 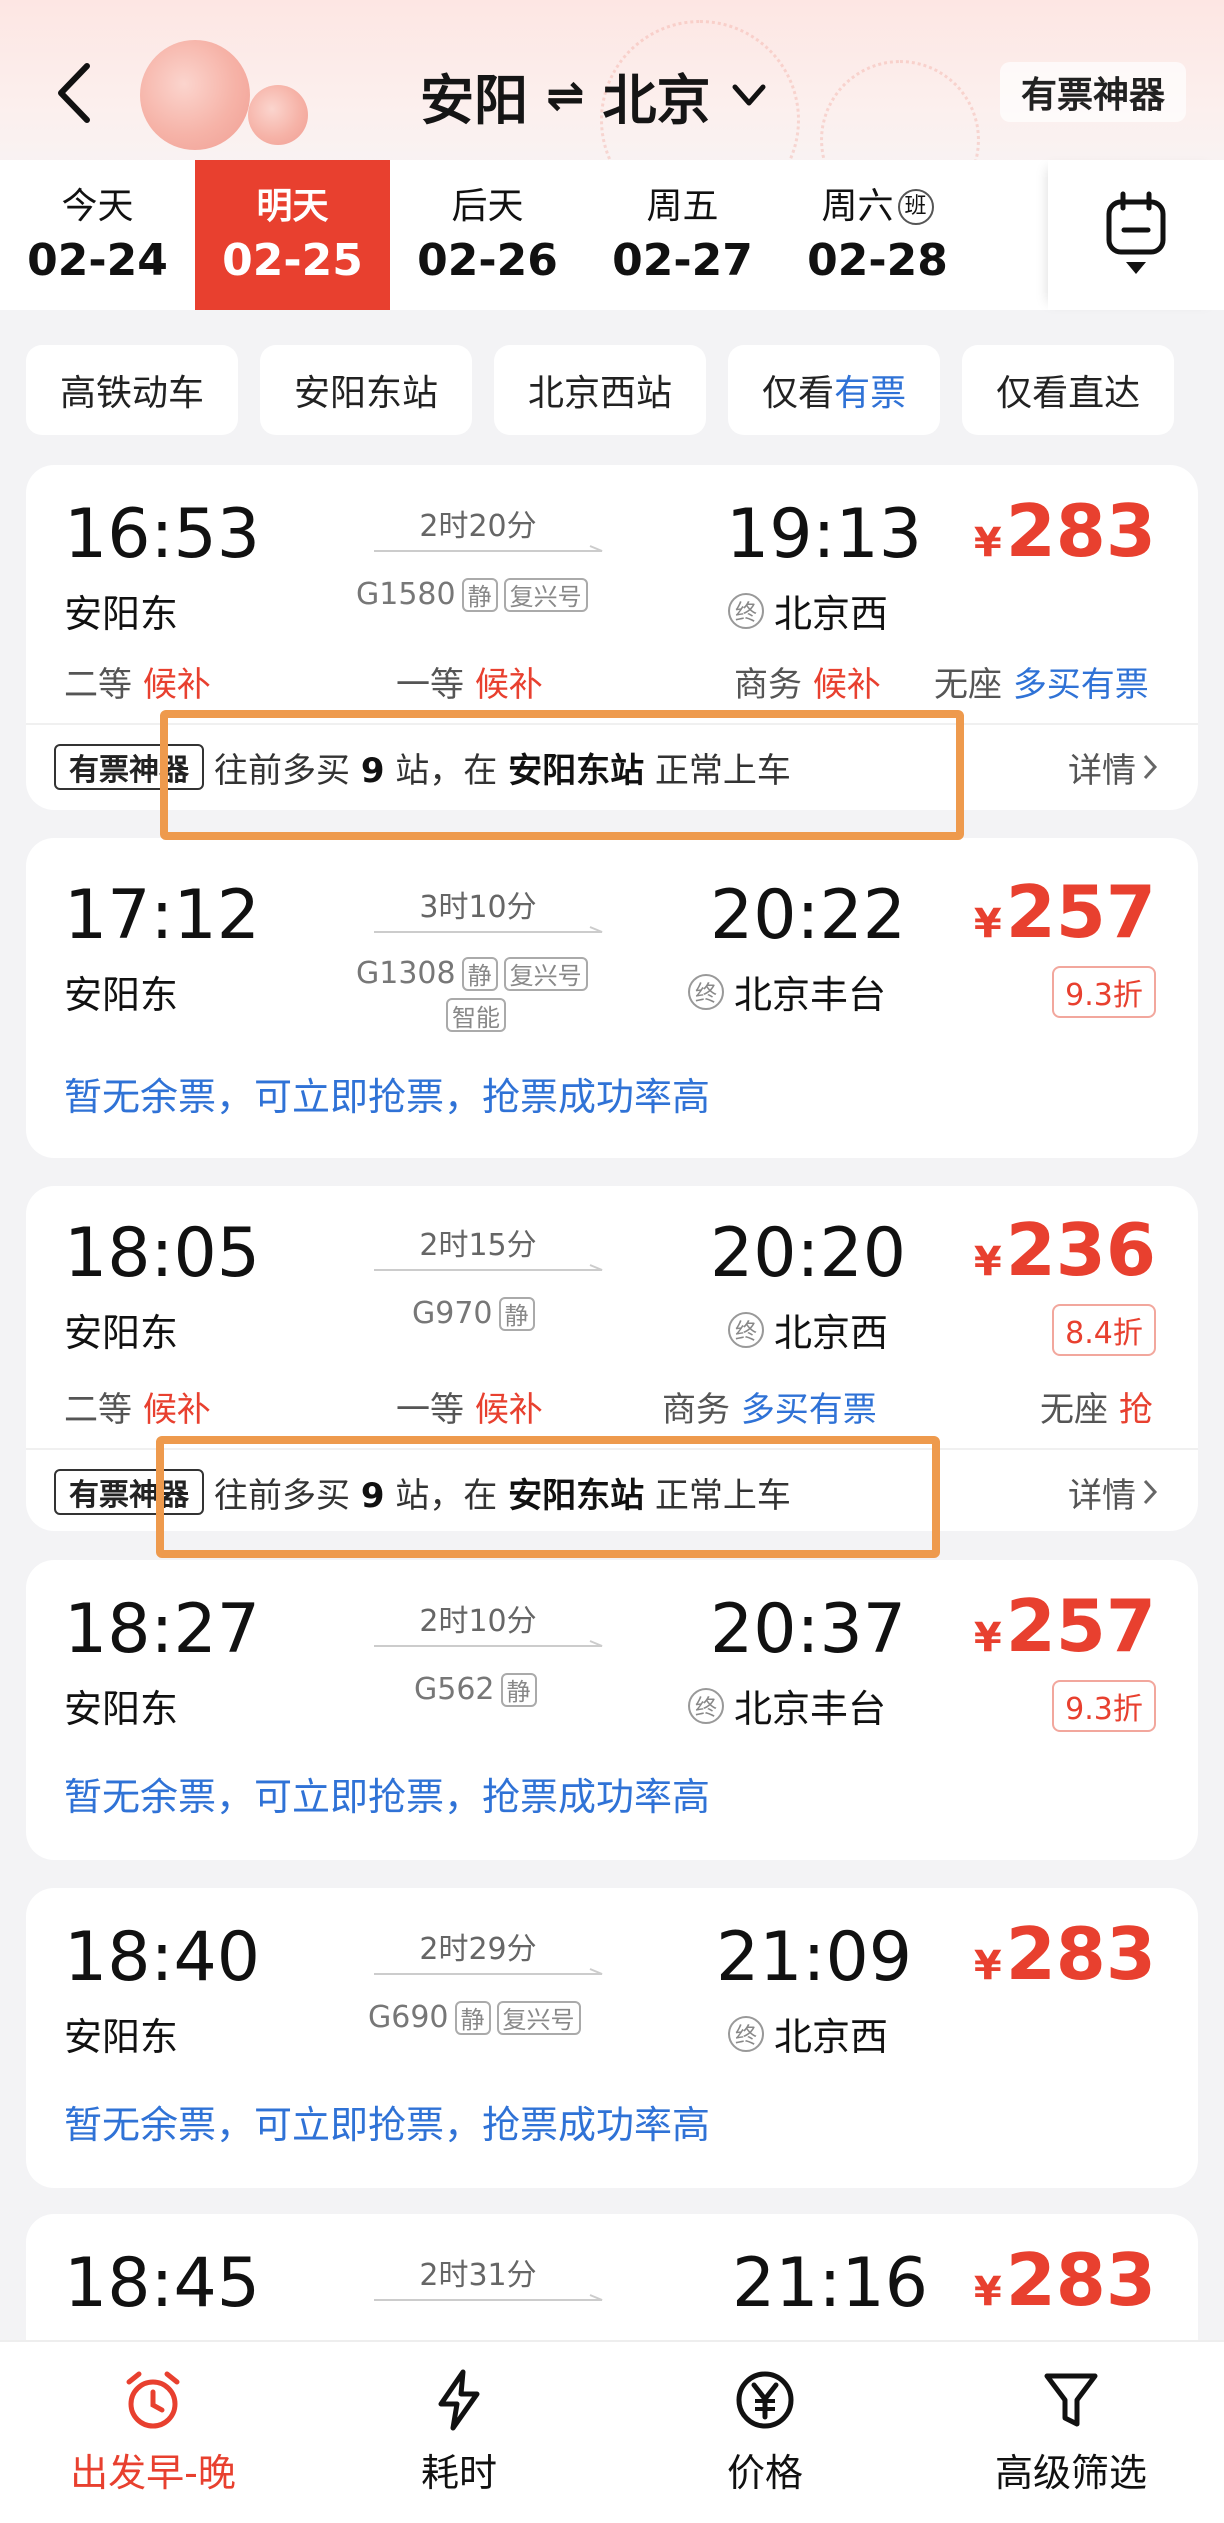 What do you see at coordinates (1074, 1410) in the screenshot?
I see `seat-name: 无座` at bounding box center [1074, 1410].